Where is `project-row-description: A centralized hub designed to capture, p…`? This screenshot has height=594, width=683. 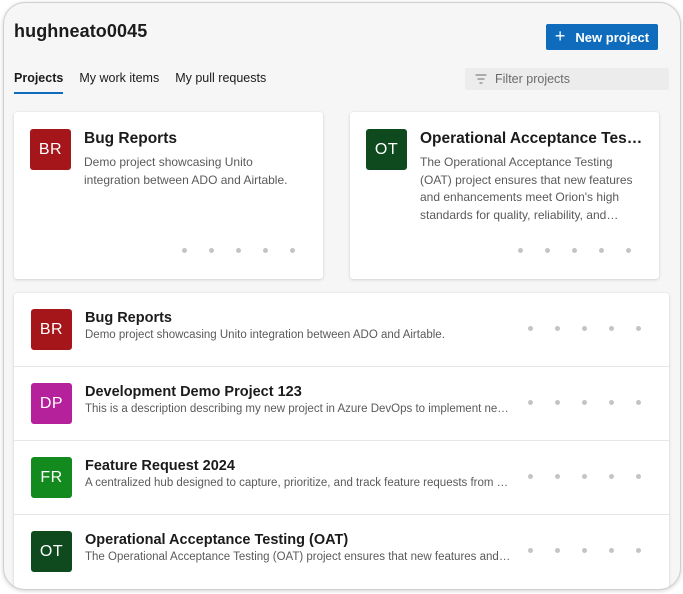
project-row-description: A centralized hub designed to capture, p… is located at coordinates (299, 483).